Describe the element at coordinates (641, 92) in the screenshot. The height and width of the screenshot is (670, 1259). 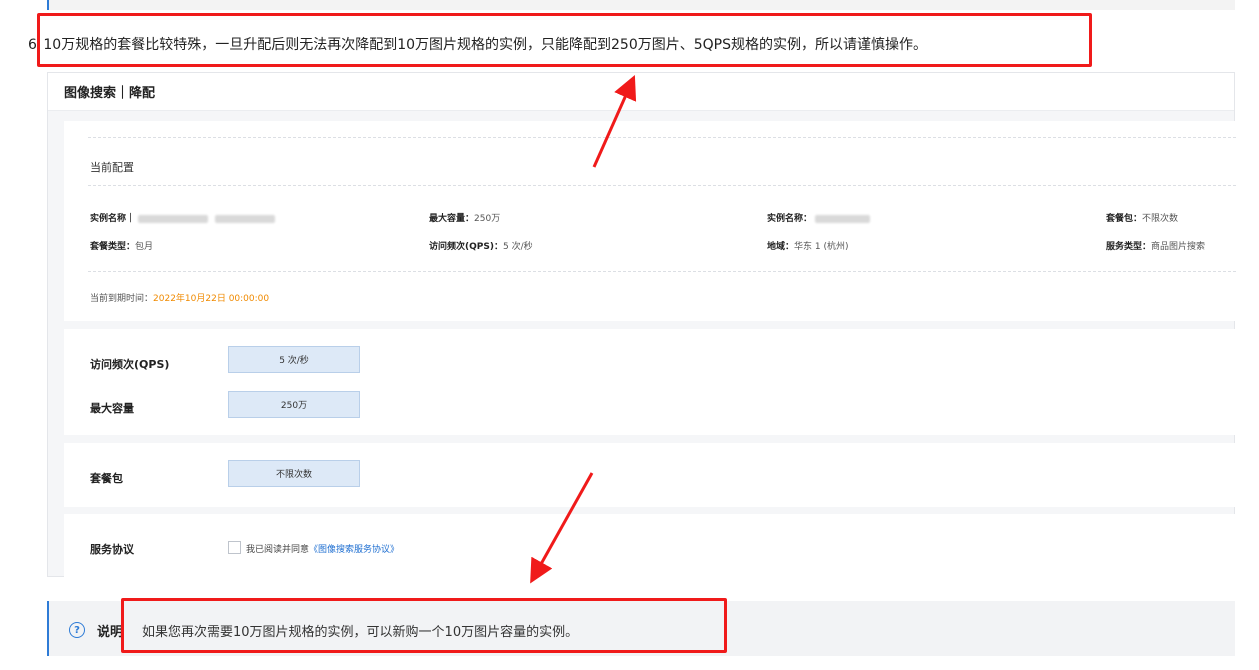
I see `panel-title: 图像搜索｜降配` at that location.